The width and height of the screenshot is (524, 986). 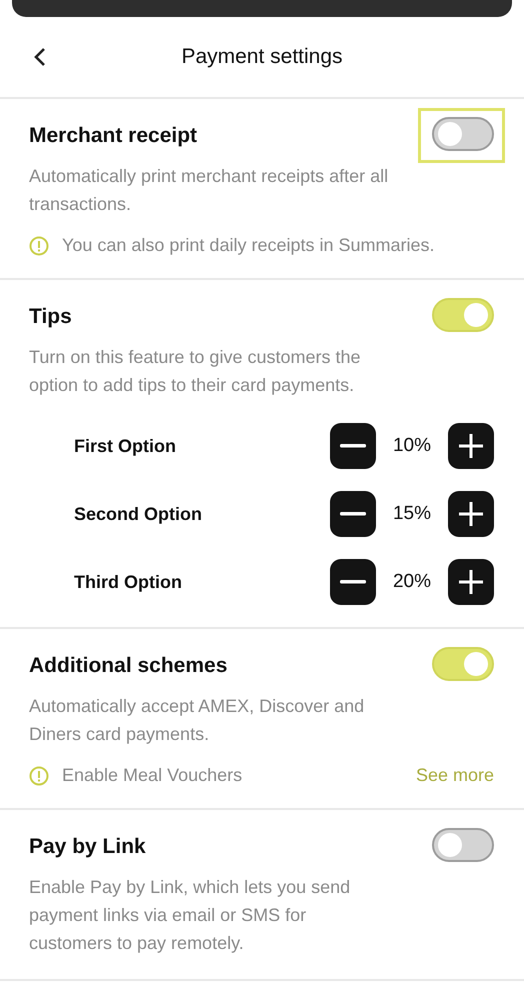 I want to click on see-more-link: See more, so click(x=455, y=775).